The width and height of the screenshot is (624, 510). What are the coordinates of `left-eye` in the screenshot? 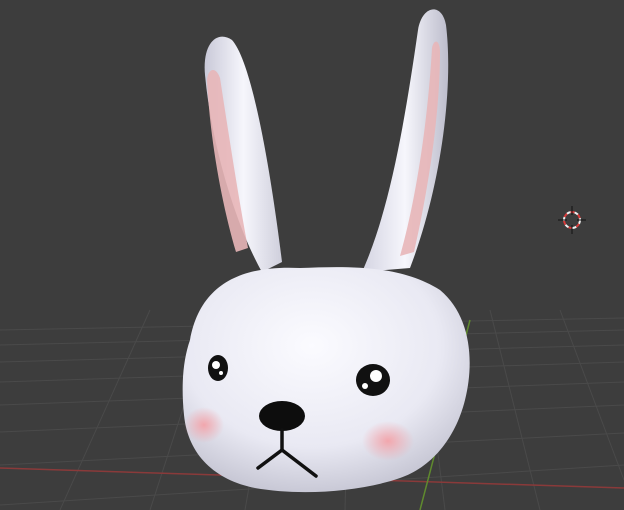 It's located at (218, 368).